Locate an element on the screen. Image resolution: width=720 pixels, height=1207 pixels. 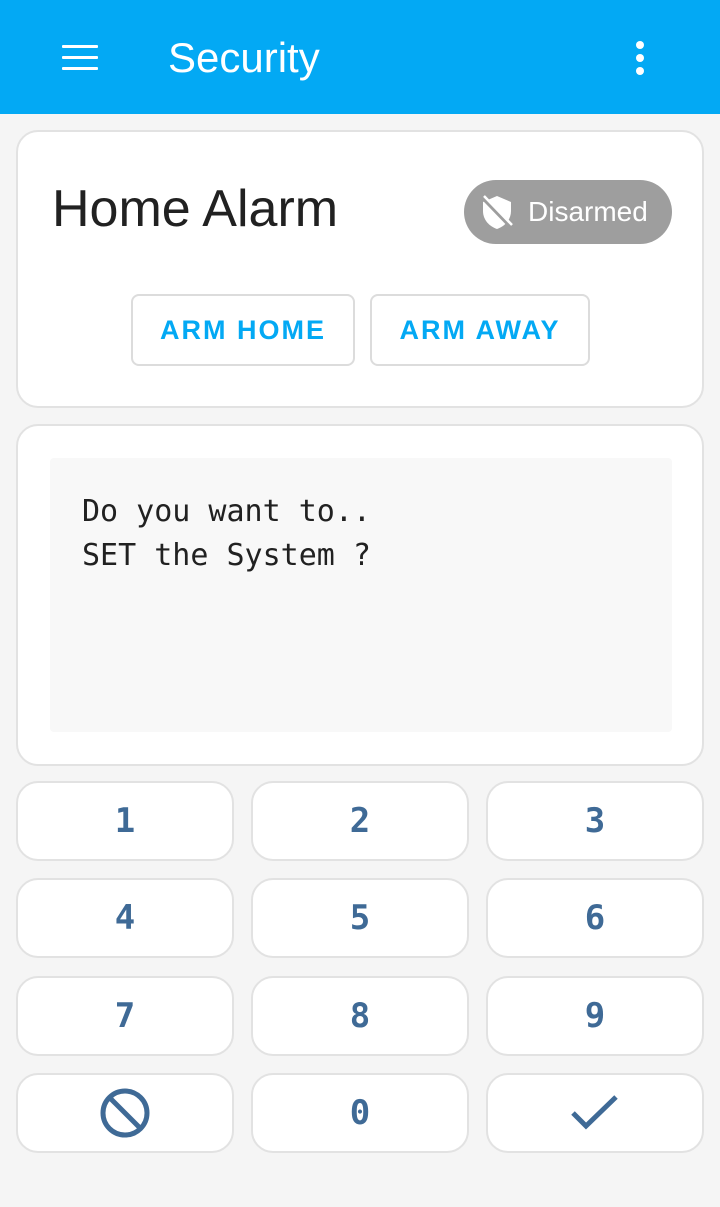
status-label: Disarmed is located at coordinates (588, 211).